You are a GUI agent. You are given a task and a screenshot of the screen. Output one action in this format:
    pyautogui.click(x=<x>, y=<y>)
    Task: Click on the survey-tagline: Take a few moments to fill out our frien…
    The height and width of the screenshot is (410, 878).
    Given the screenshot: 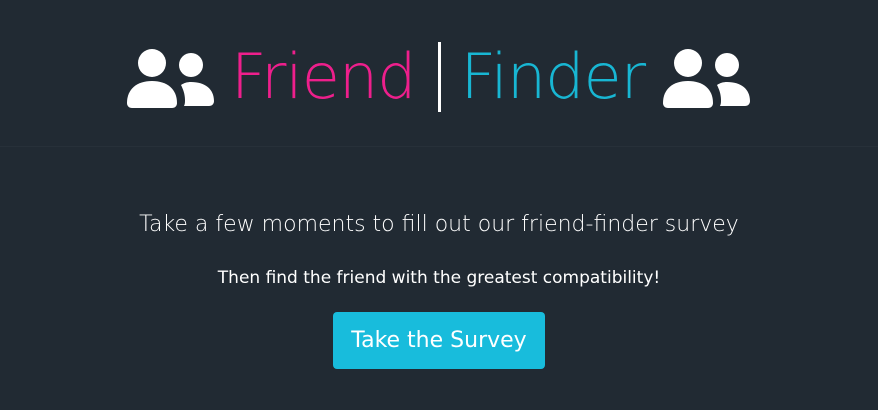 What is the action you would take?
    pyautogui.click(x=439, y=224)
    